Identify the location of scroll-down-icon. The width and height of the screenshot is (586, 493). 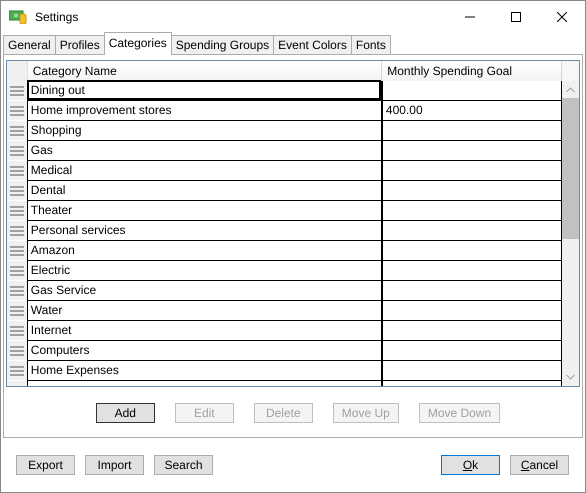
(570, 377).